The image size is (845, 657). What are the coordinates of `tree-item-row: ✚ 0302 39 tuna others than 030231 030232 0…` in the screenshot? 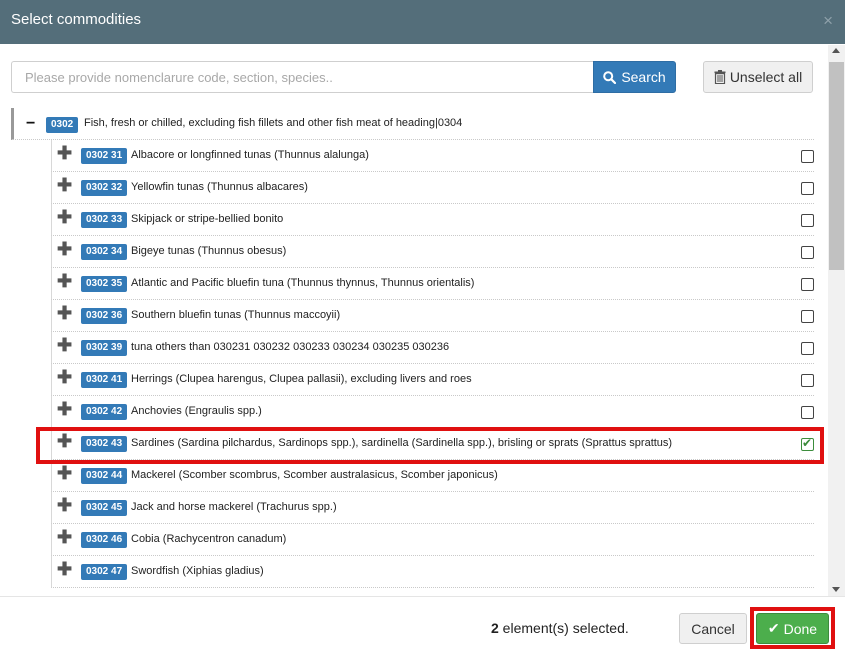 It's located at (432, 348).